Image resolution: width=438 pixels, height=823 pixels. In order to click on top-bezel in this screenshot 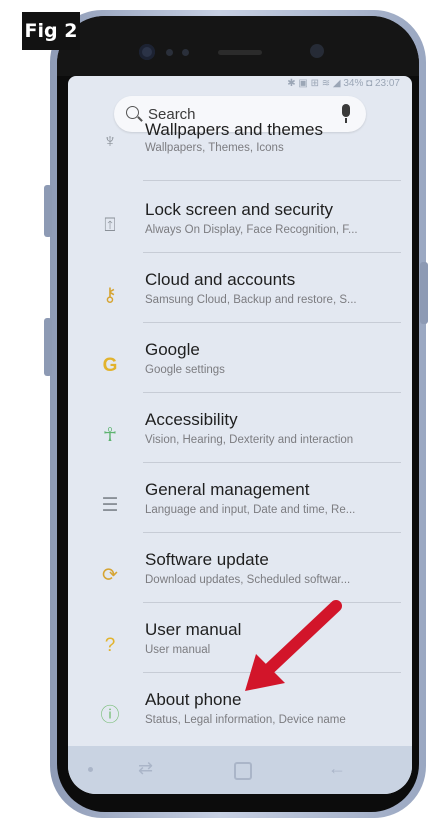, I will do `click(238, 46)`.